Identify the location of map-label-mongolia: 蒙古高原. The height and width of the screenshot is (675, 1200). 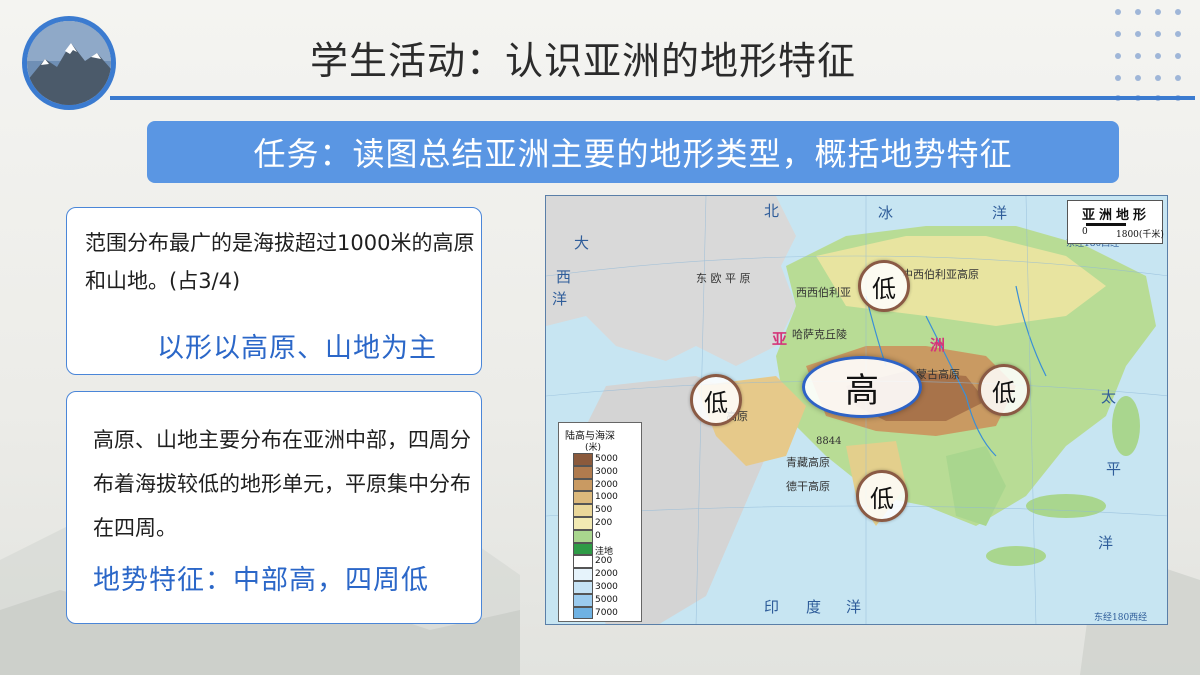
(938, 374).